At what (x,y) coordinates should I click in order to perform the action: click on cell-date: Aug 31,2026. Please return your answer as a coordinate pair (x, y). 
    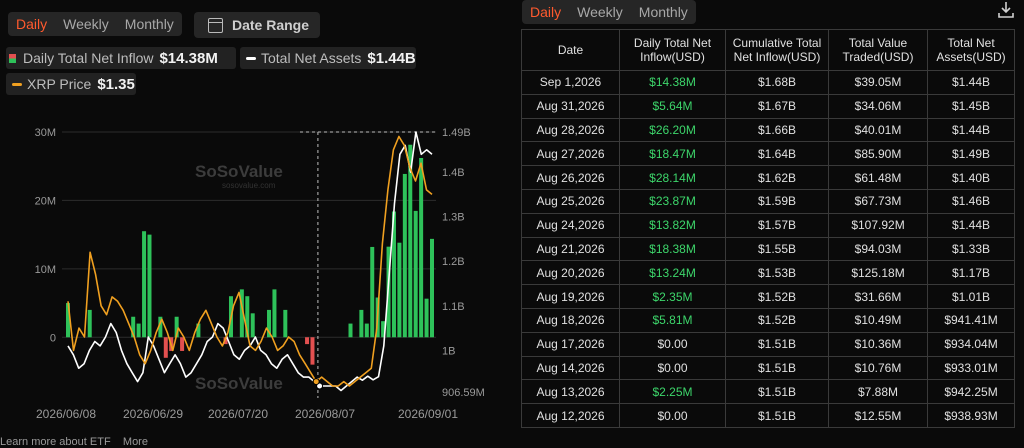
    Looking at the image, I should click on (570, 106).